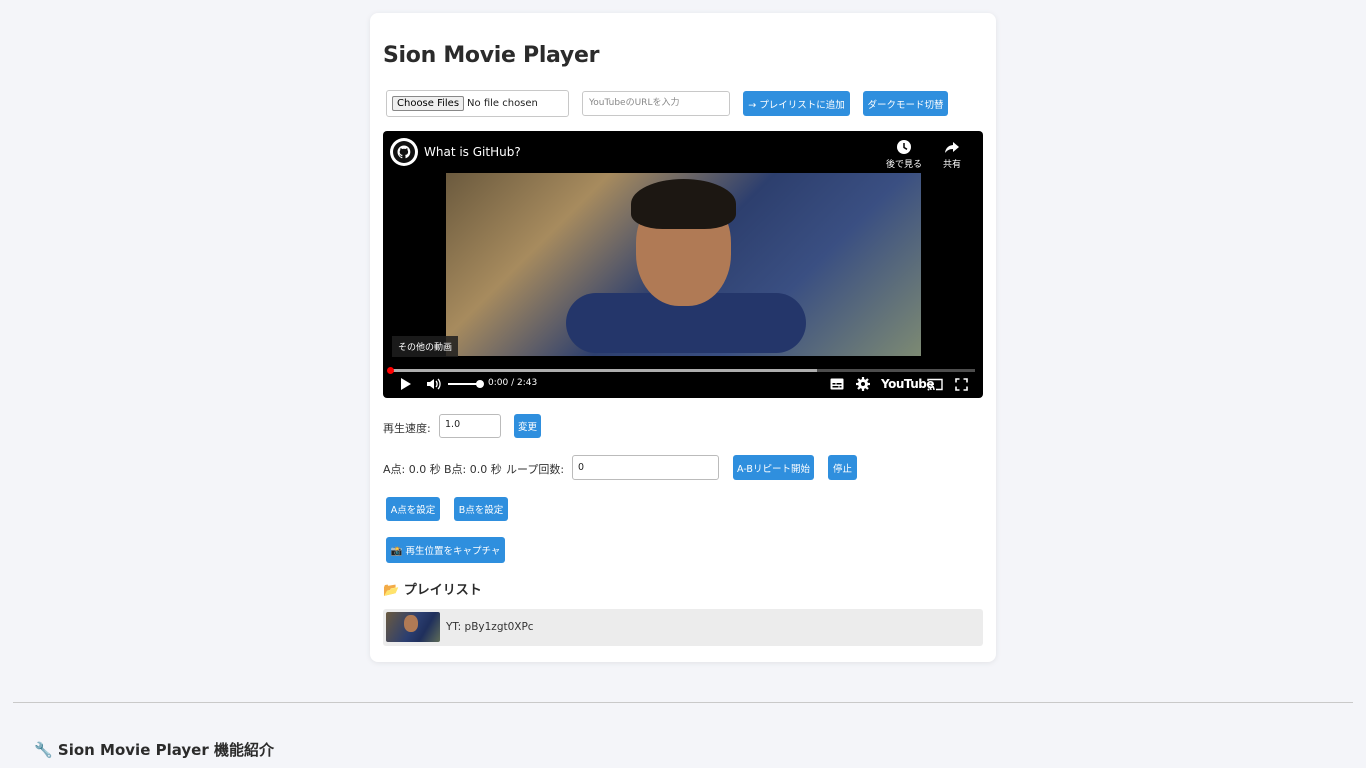 This screenshot has height=768, width=1366. Describe the element at coordinates (154, 750) in the screenshot. I see `features-heading: 🔧 Sion Movie Player 機能紹介` at that location.